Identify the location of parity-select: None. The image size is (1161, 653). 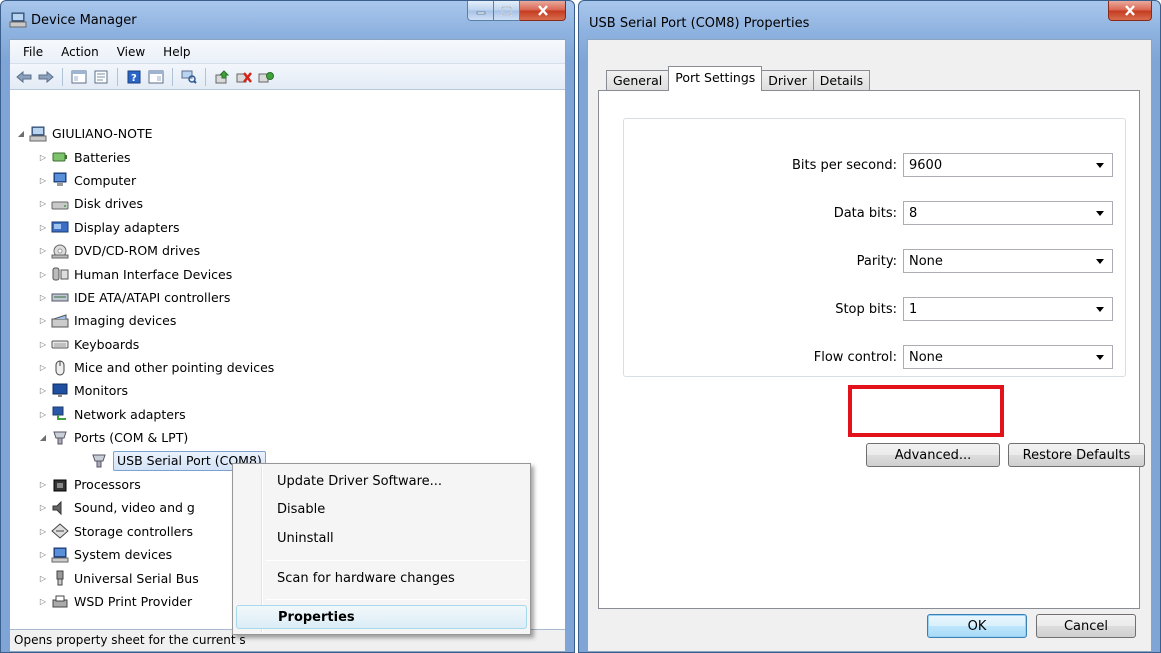
(1008, 261).